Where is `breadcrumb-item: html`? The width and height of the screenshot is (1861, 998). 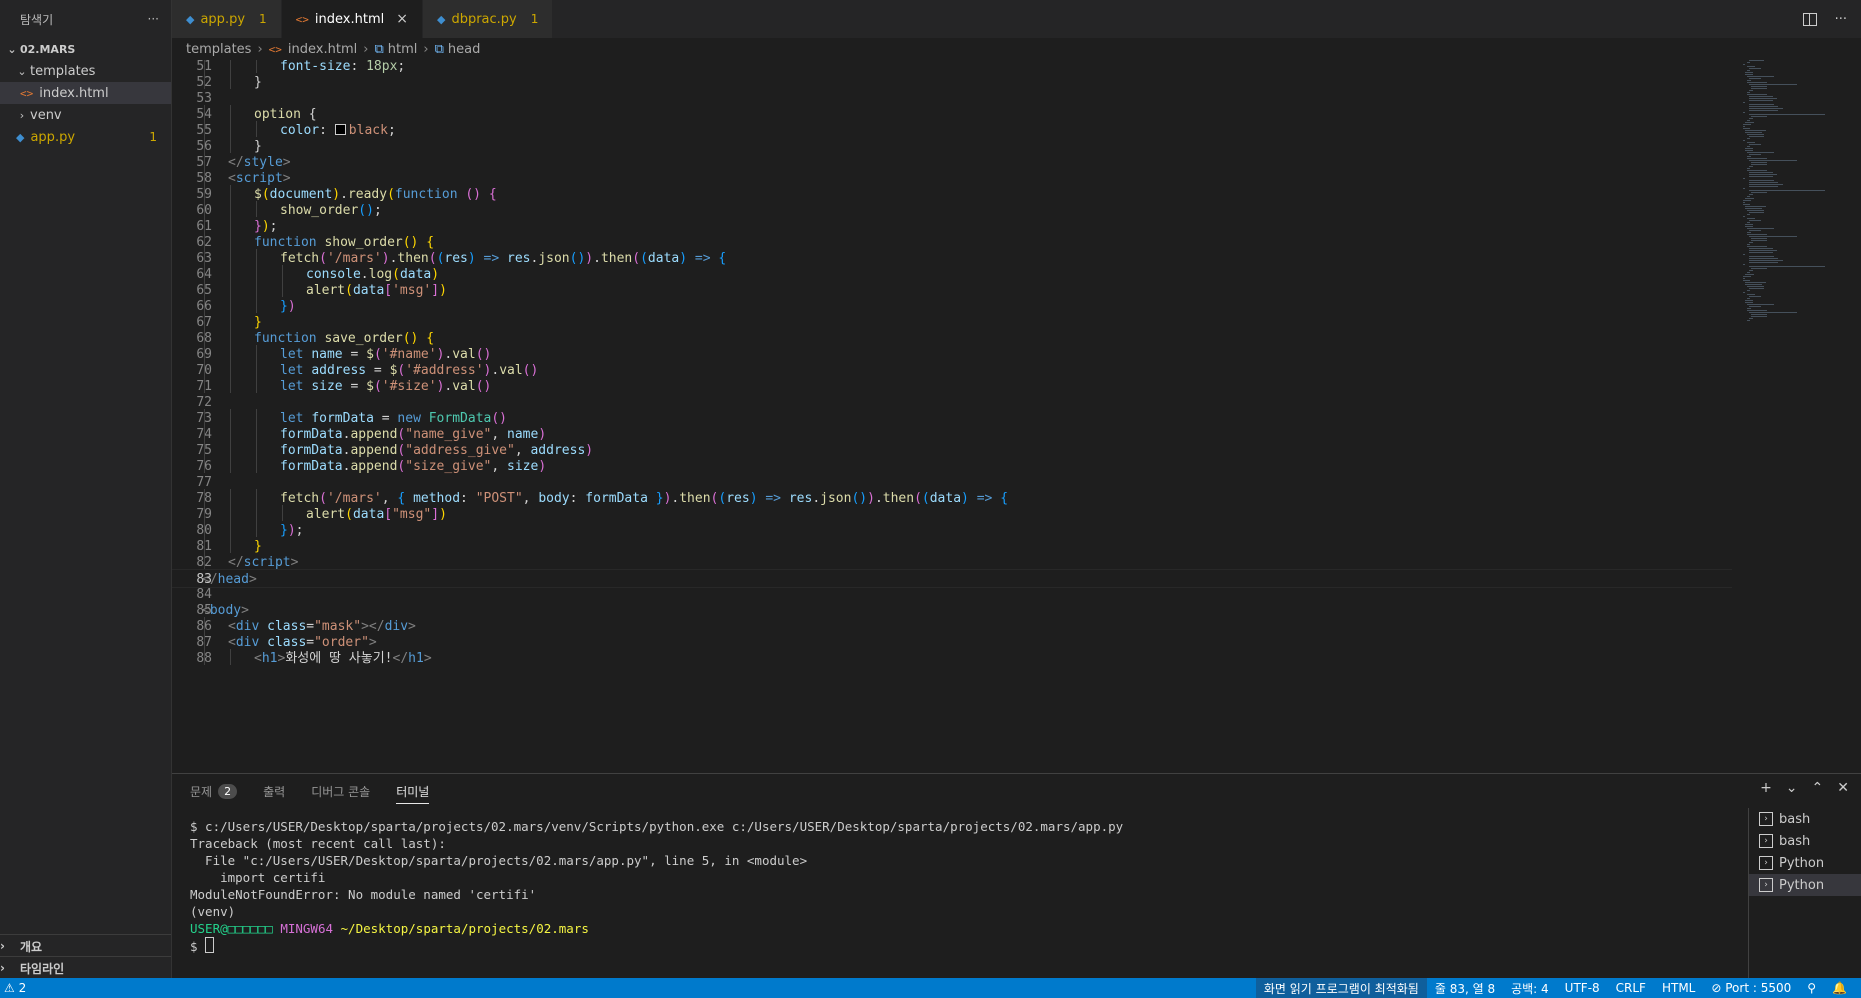 breadcrumb-item: html is located at coordinates (403, 49).